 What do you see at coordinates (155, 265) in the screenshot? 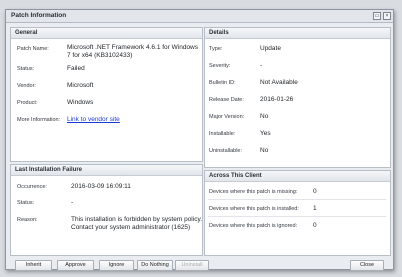
I see `do-nothing-button: Do Nothing` at bounding box center [155, 265].